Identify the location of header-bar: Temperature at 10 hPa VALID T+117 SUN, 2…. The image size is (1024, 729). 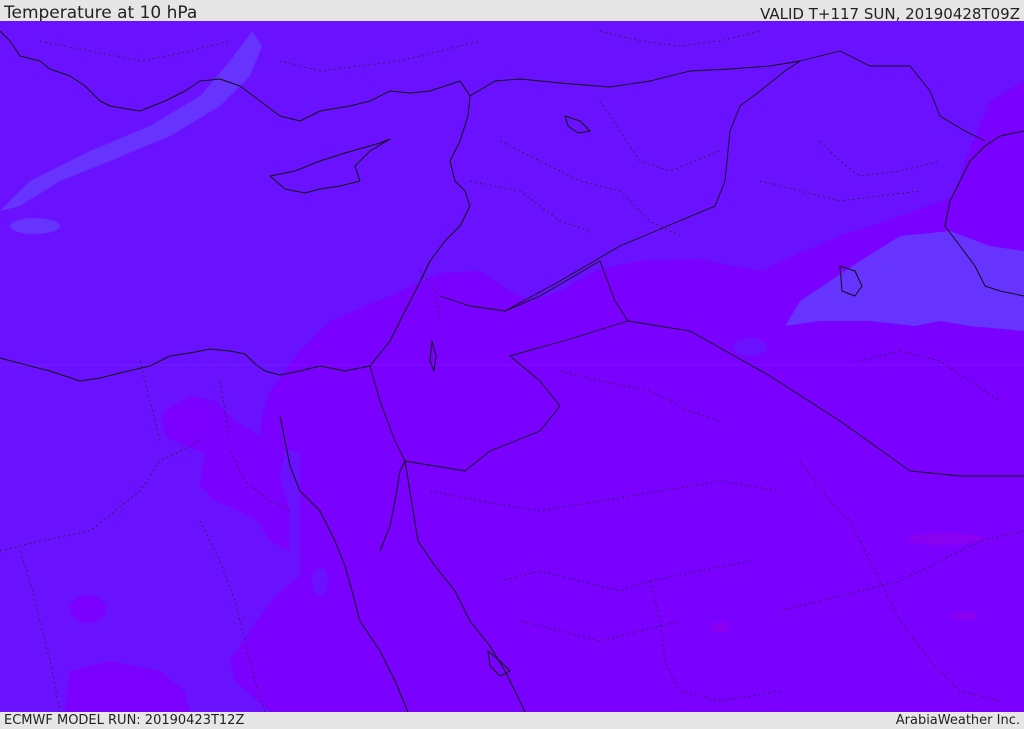
(512, 11).